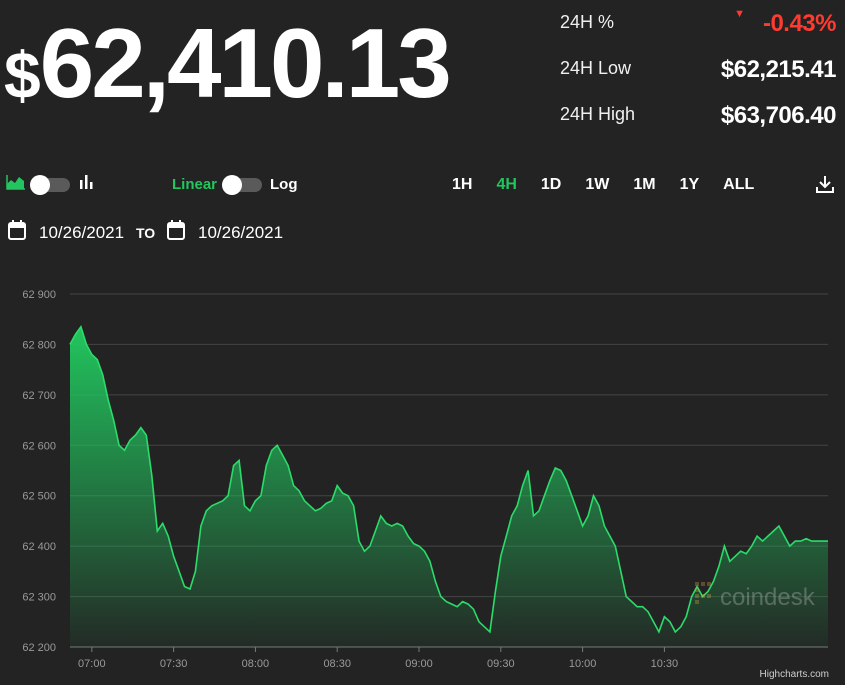 This screenshot has width=845, height=685. I want to click on y-tick-label: 62 200, so click(39, 648).